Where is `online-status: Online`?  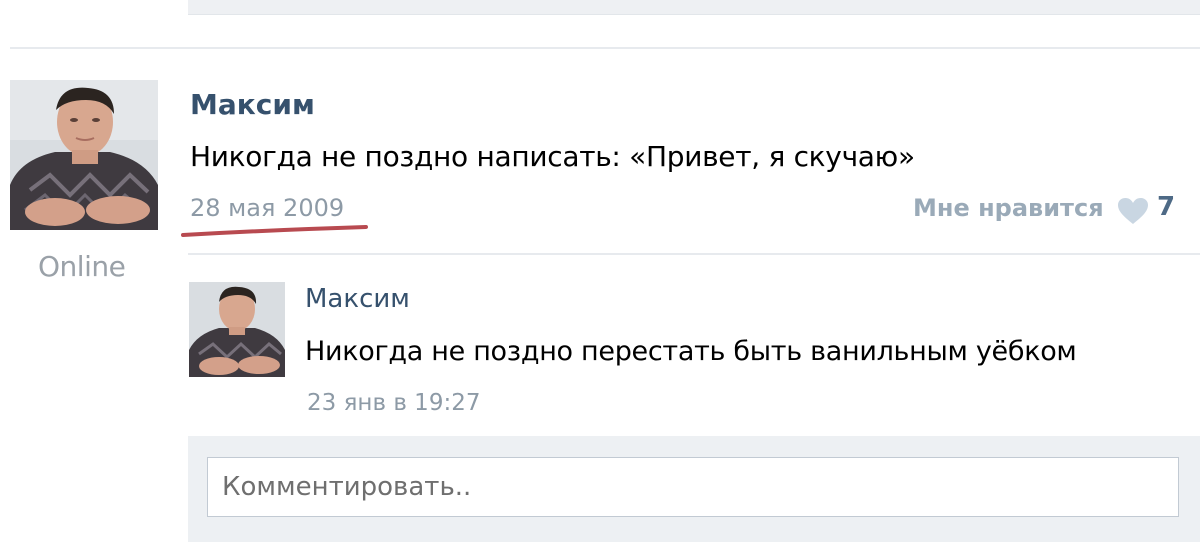
online-status: Online is located at coordinates (82, 266).